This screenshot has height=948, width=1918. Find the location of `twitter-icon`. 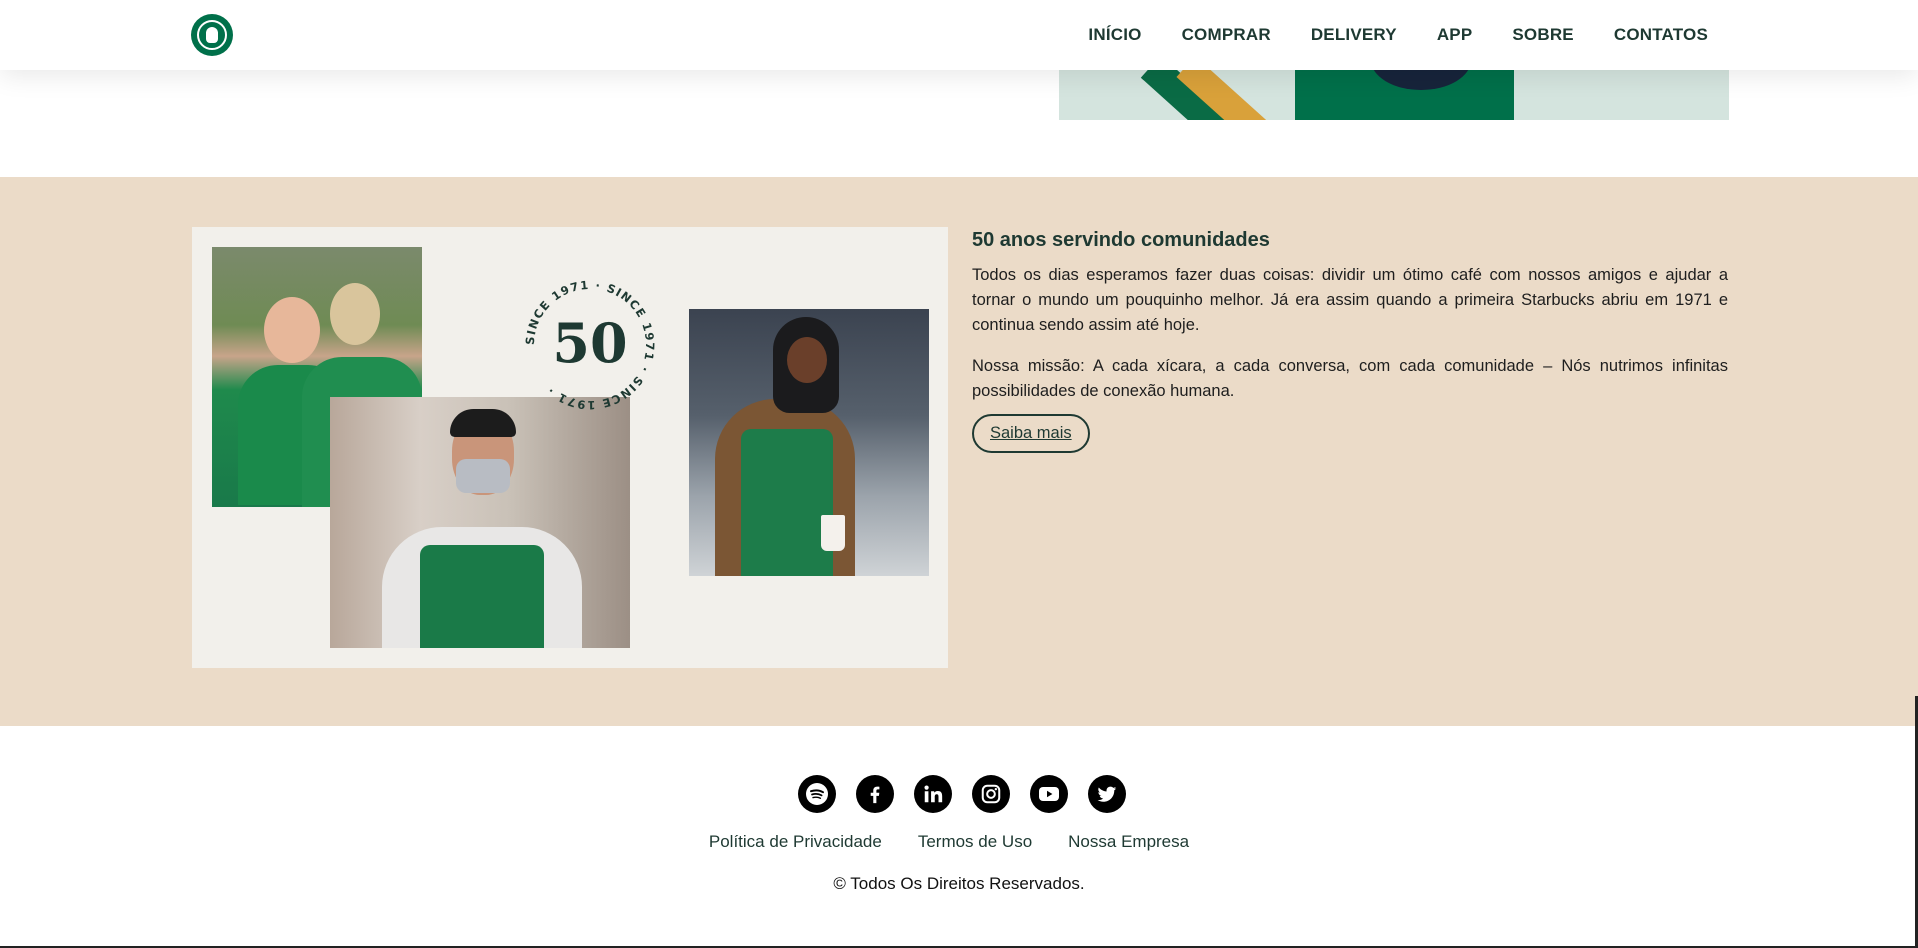

twitter-icon is located at coordinates (1107, 794).